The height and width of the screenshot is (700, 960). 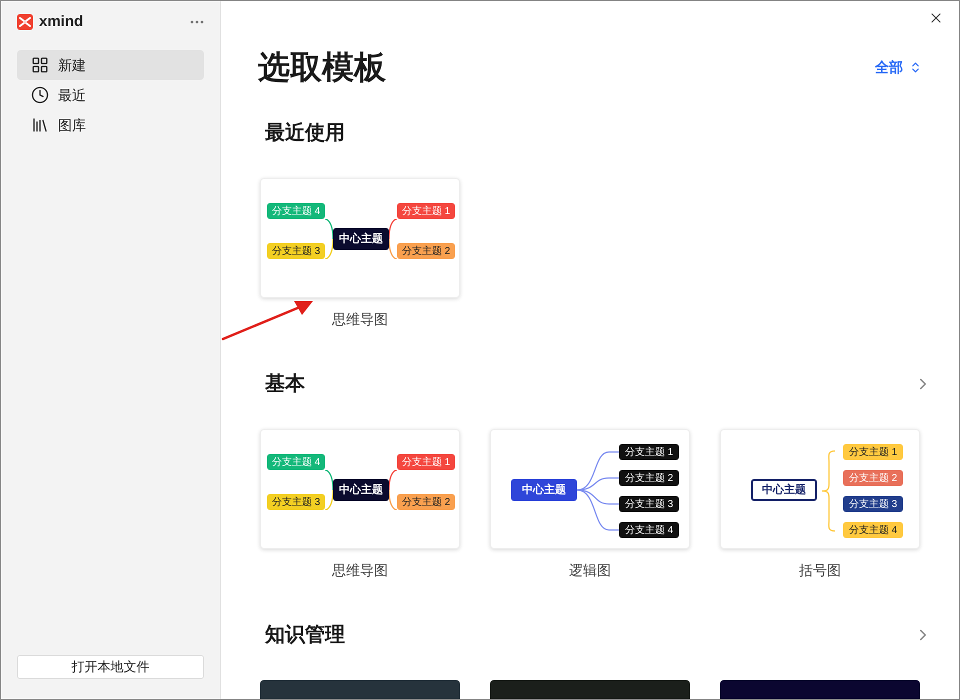 I want to click on template-name: 逻辑图, so click(x=590, y=570).